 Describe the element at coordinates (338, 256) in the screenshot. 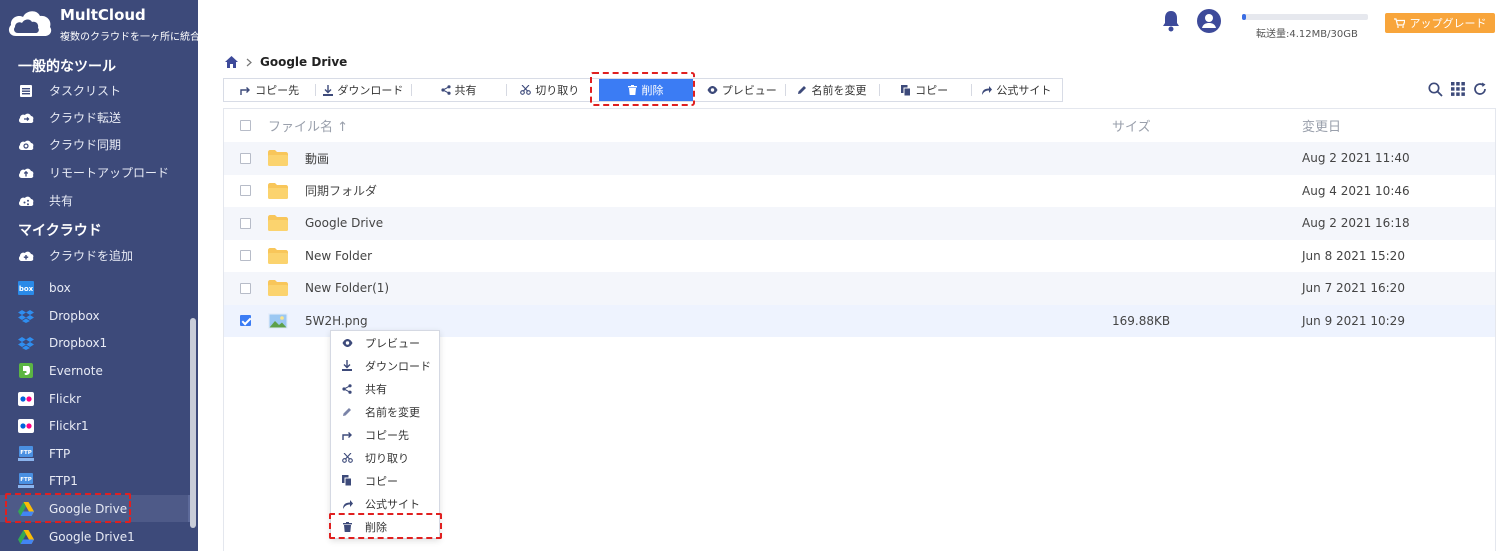

I see `file-name: New Folder` at that location.